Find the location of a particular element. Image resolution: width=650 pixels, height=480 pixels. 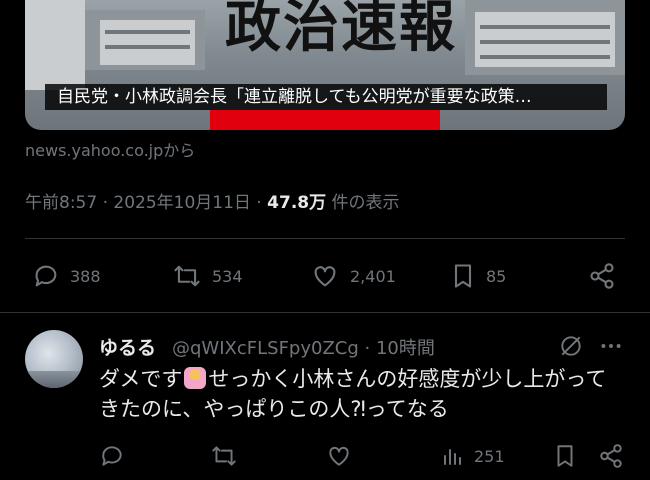

more-dots-icon is located at coordinates (611, 346).